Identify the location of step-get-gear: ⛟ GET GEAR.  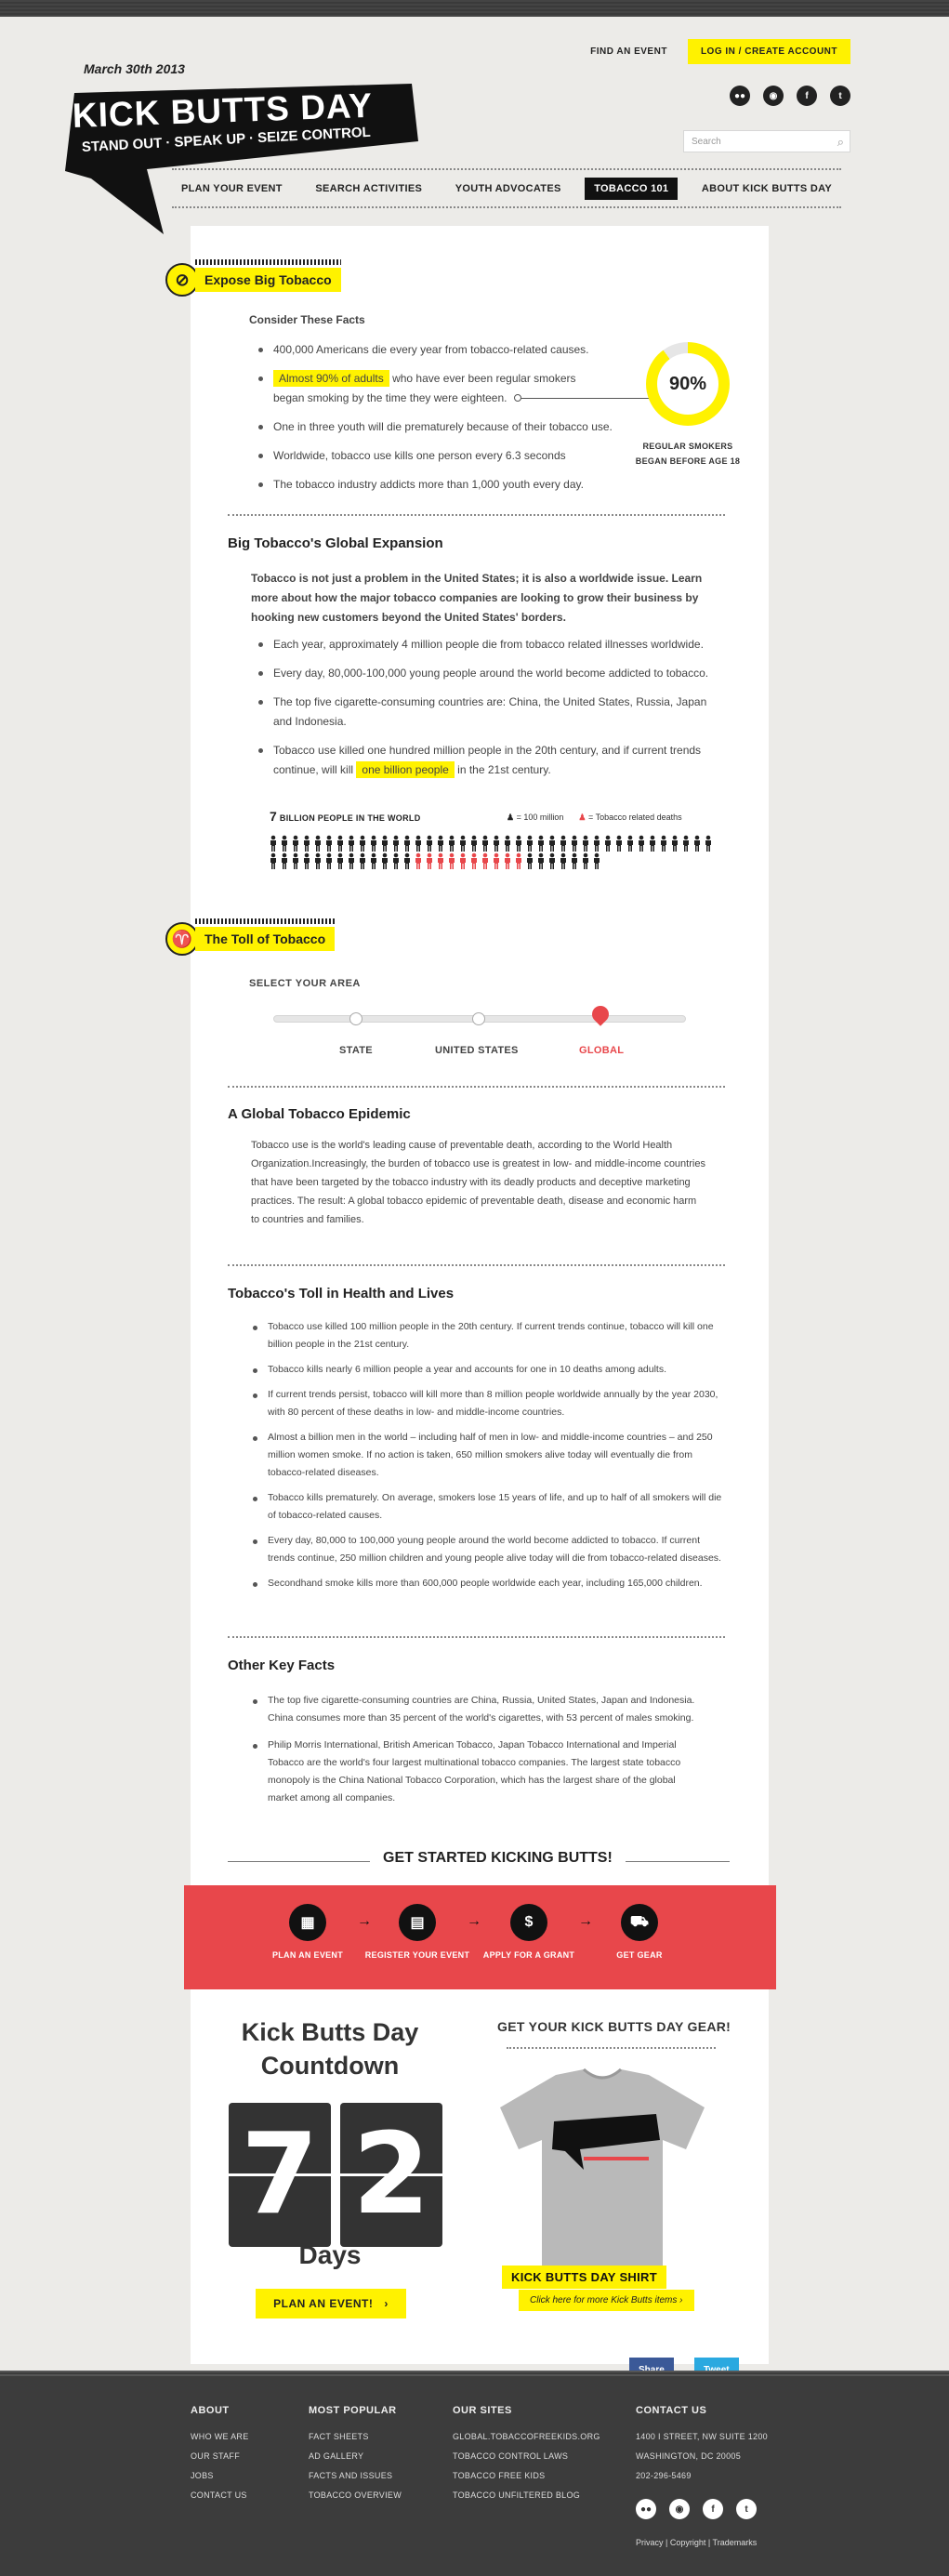
(639, 1932).